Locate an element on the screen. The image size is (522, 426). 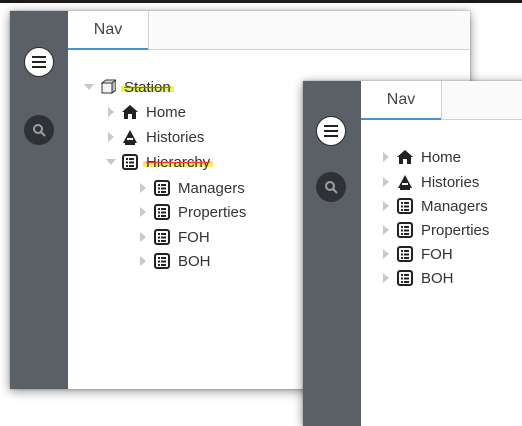
top-border is located at coordinates (261, 1).